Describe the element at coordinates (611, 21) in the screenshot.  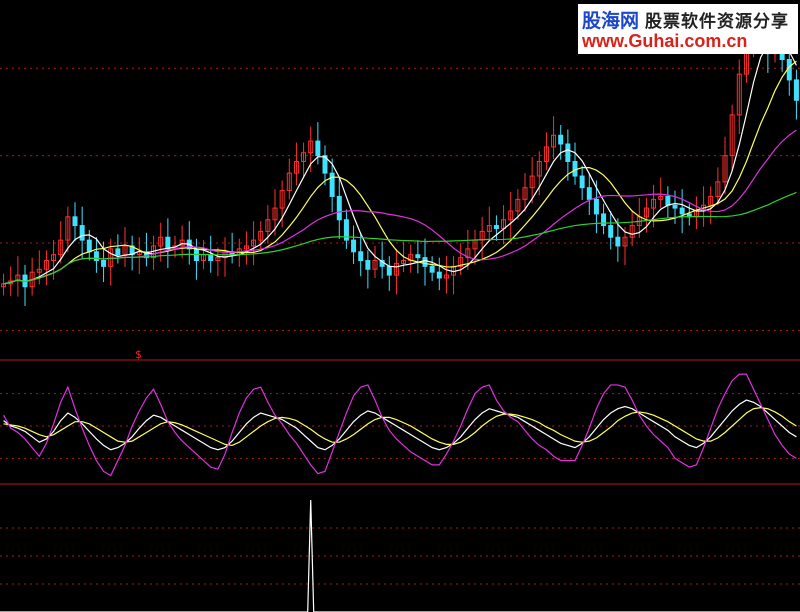
I see `watermark-brand: 股海网` at that location.